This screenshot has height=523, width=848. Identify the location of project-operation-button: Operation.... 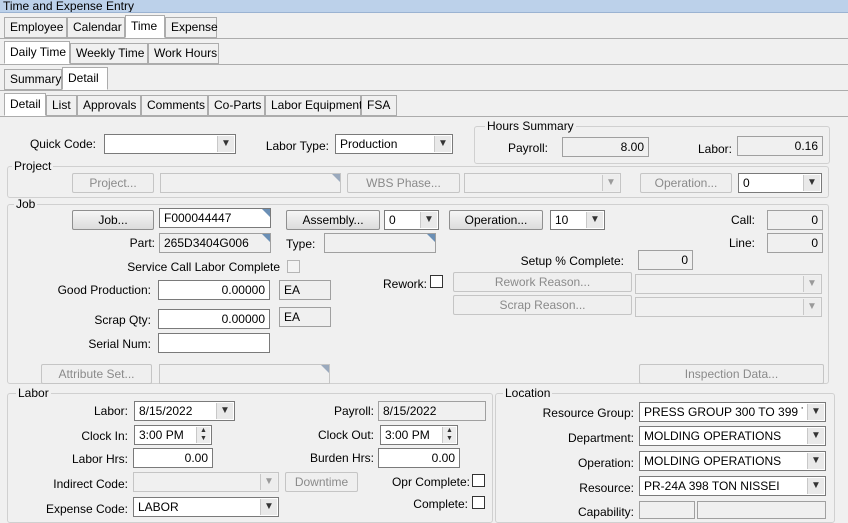
(686, 183).